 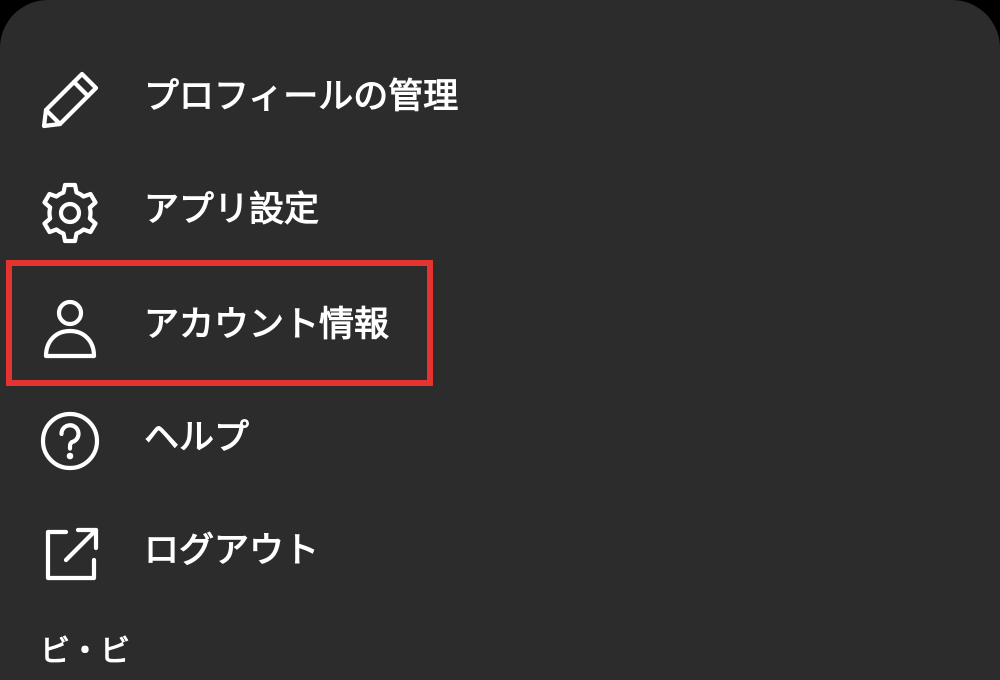 What do you see at coordinates (301, 97) in the screenshot?
I see `menu-item-label: プロフィールの管理` at bounding box center [301, 97].